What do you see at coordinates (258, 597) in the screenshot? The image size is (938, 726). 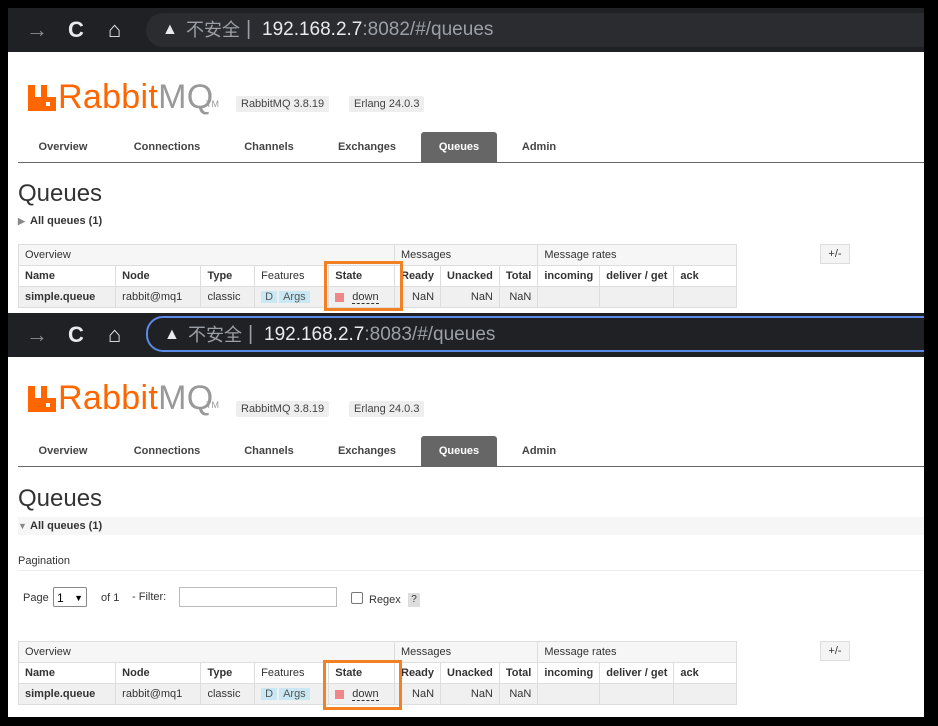 I see `filter-input` at bounding box center [258, 597].